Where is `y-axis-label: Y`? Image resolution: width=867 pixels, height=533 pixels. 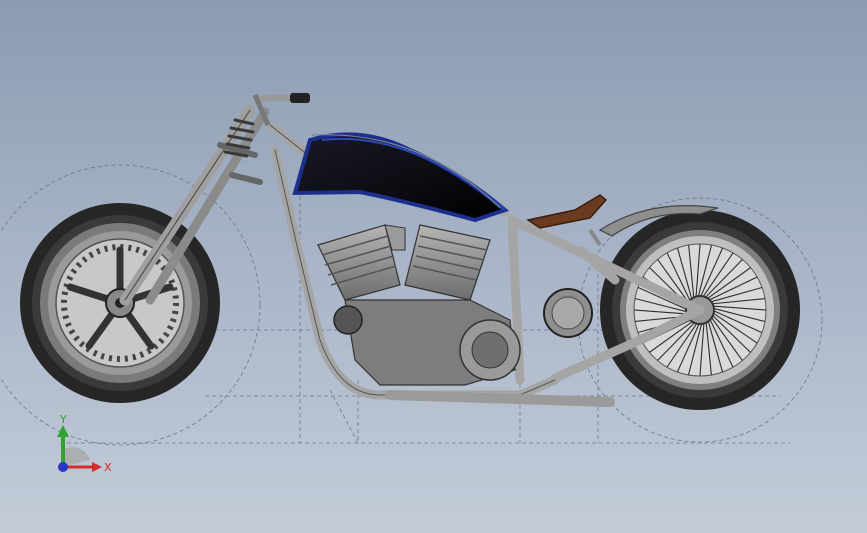 y-axis-label: Y is located at coordinates (63, 419).